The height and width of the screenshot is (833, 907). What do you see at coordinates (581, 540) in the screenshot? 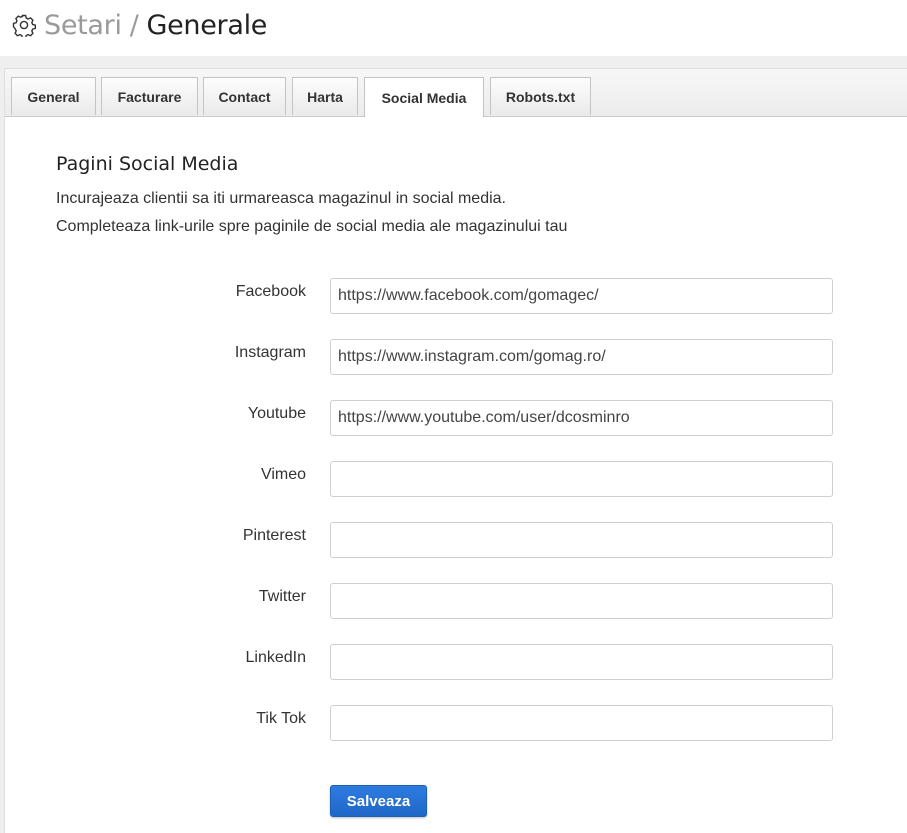
I see `pinterest-input` at bounding box center [581, 540].